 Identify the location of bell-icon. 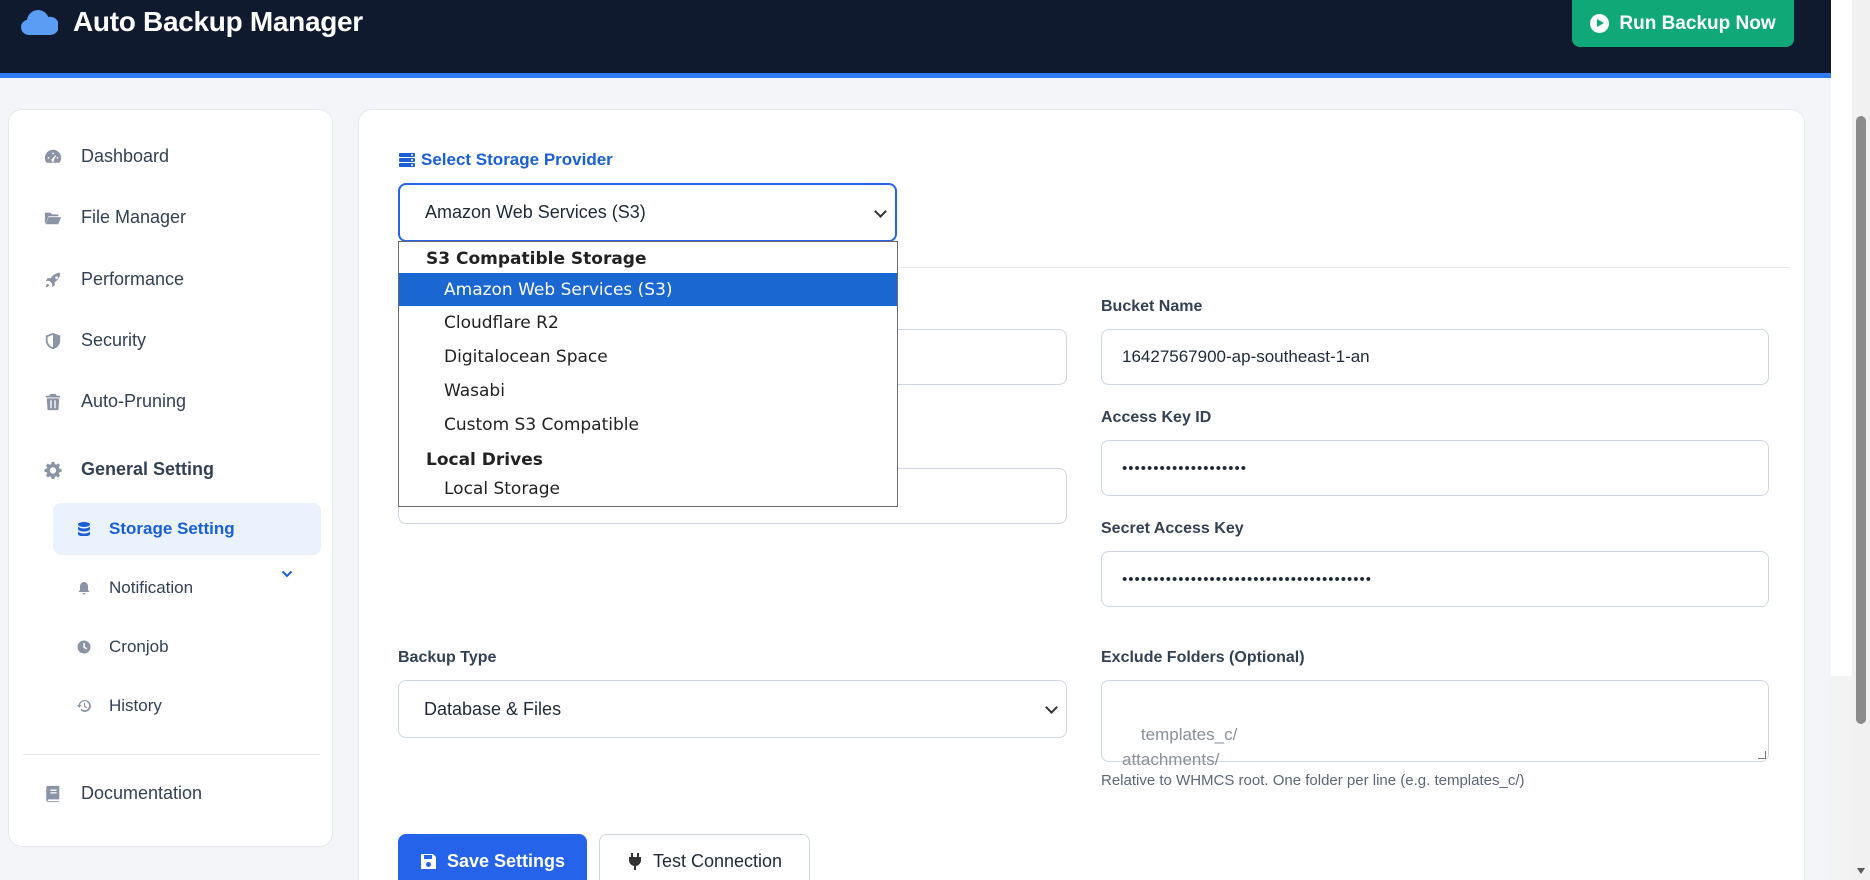
(84, 588).